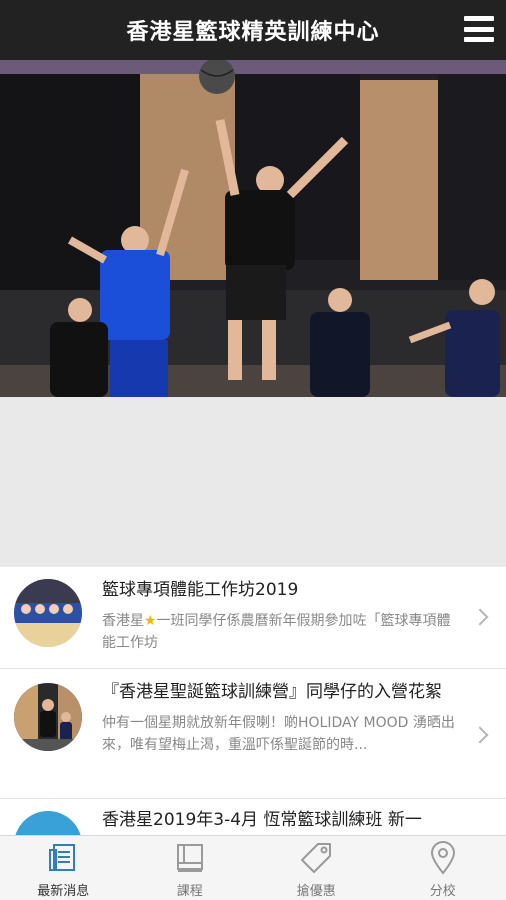 Image resolution: width=506 pixels, height=900 pixels. I want to click on bottom-tab-bar: 最新消息 課程 搶優惠 分校, so click(253, 867).